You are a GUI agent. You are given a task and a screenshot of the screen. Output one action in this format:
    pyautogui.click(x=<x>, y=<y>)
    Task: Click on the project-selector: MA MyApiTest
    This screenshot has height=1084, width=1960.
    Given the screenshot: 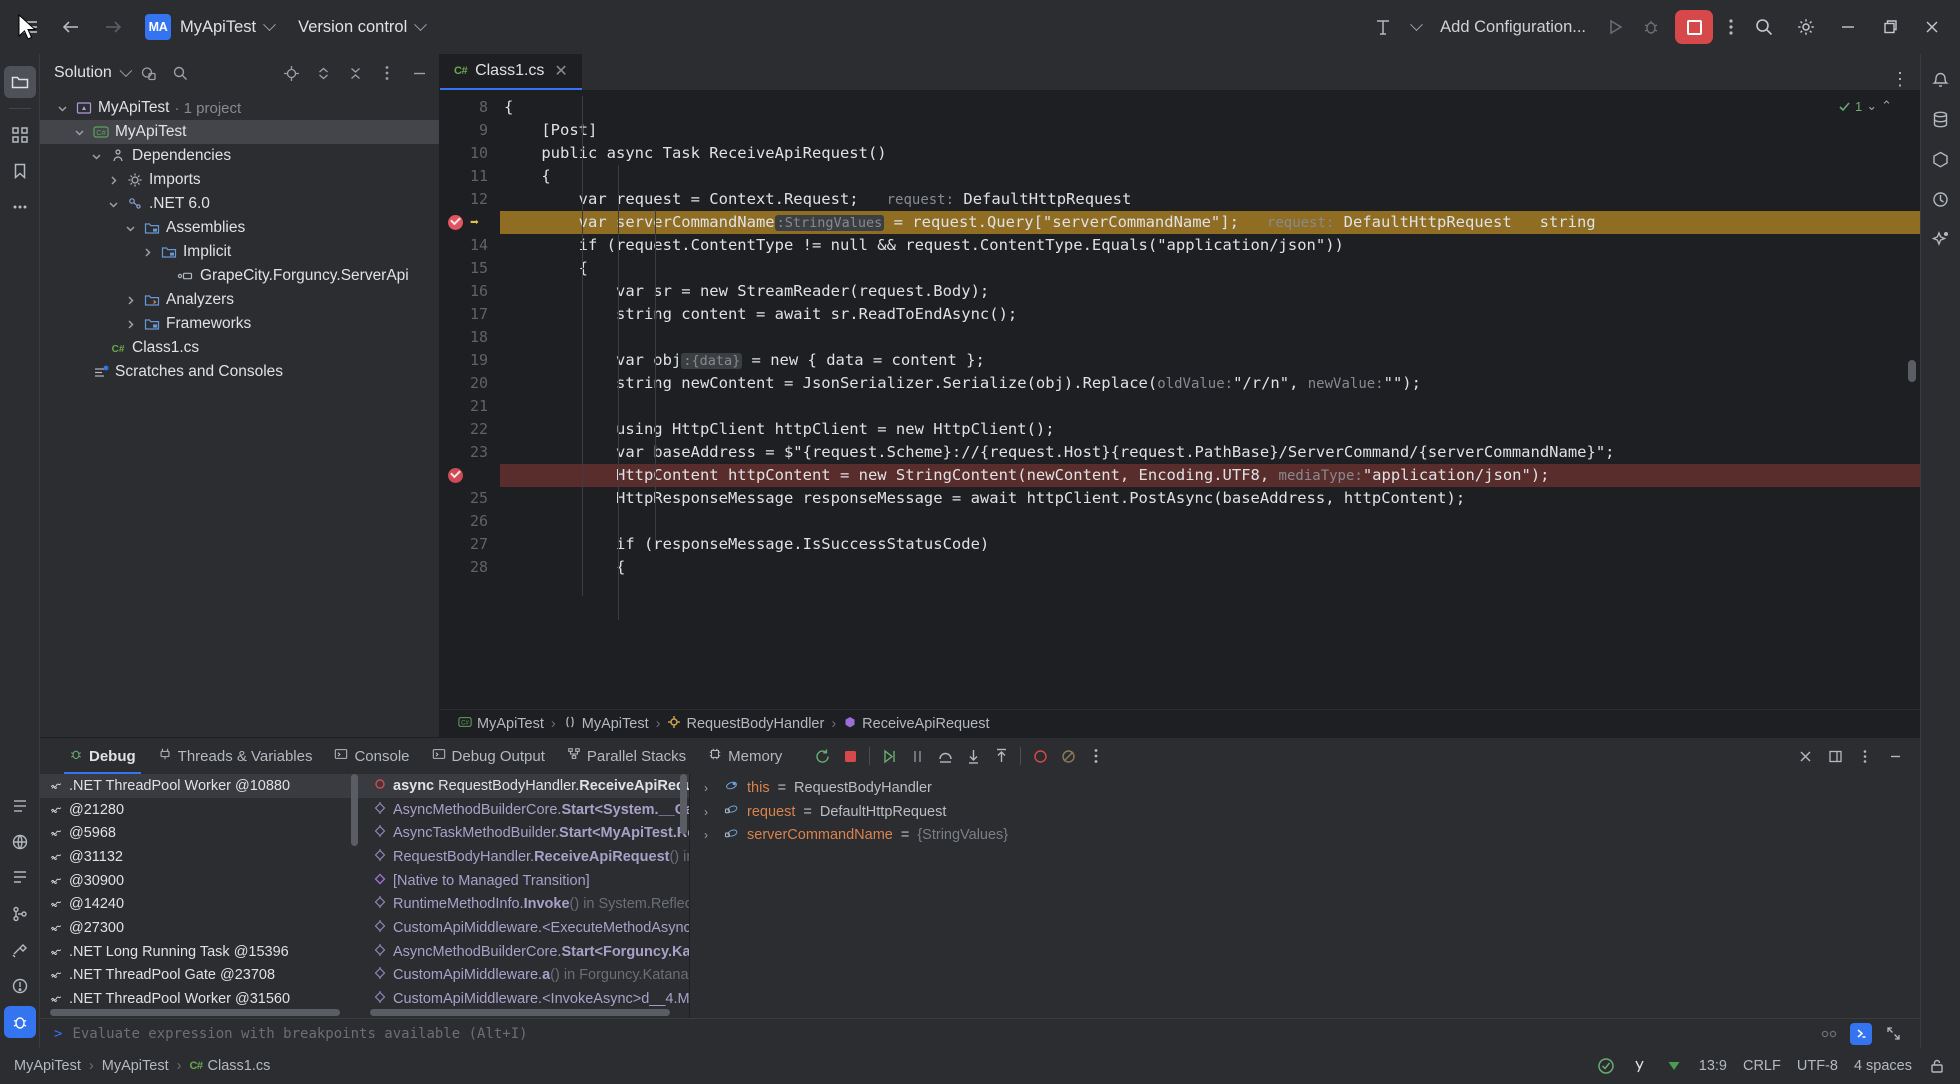 What is the action you would take?
    pyautogui.click(x=209, y=27)
    